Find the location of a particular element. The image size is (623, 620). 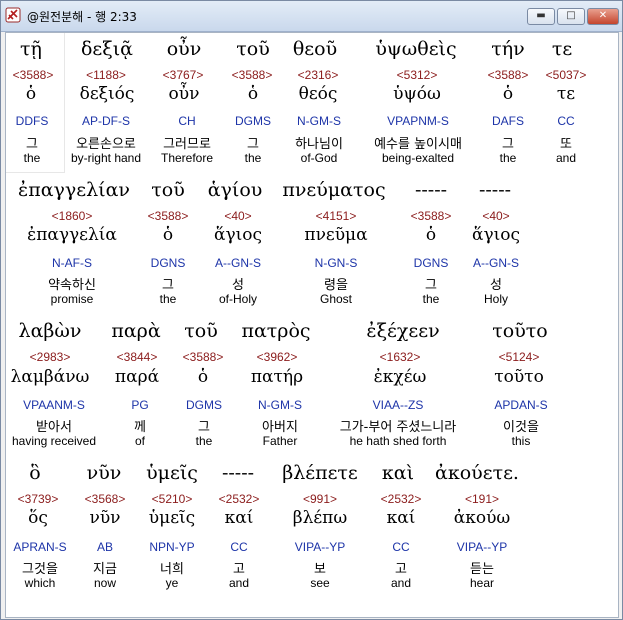

strong-number: <4151> is located at coordinates (336, 216).